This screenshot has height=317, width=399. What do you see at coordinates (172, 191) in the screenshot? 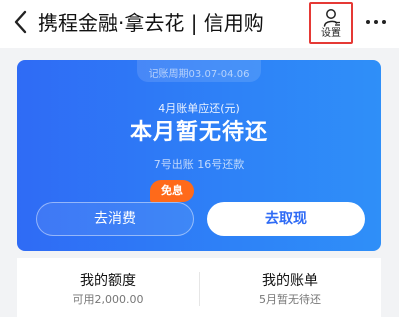
I see `interest-free-badge: 免息` at bounding box center [172, 191].